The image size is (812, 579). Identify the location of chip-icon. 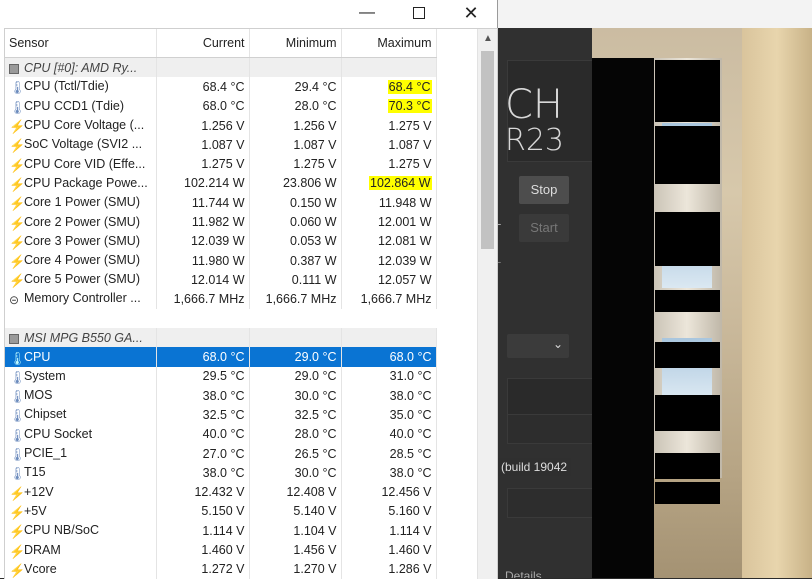
(14, 338).